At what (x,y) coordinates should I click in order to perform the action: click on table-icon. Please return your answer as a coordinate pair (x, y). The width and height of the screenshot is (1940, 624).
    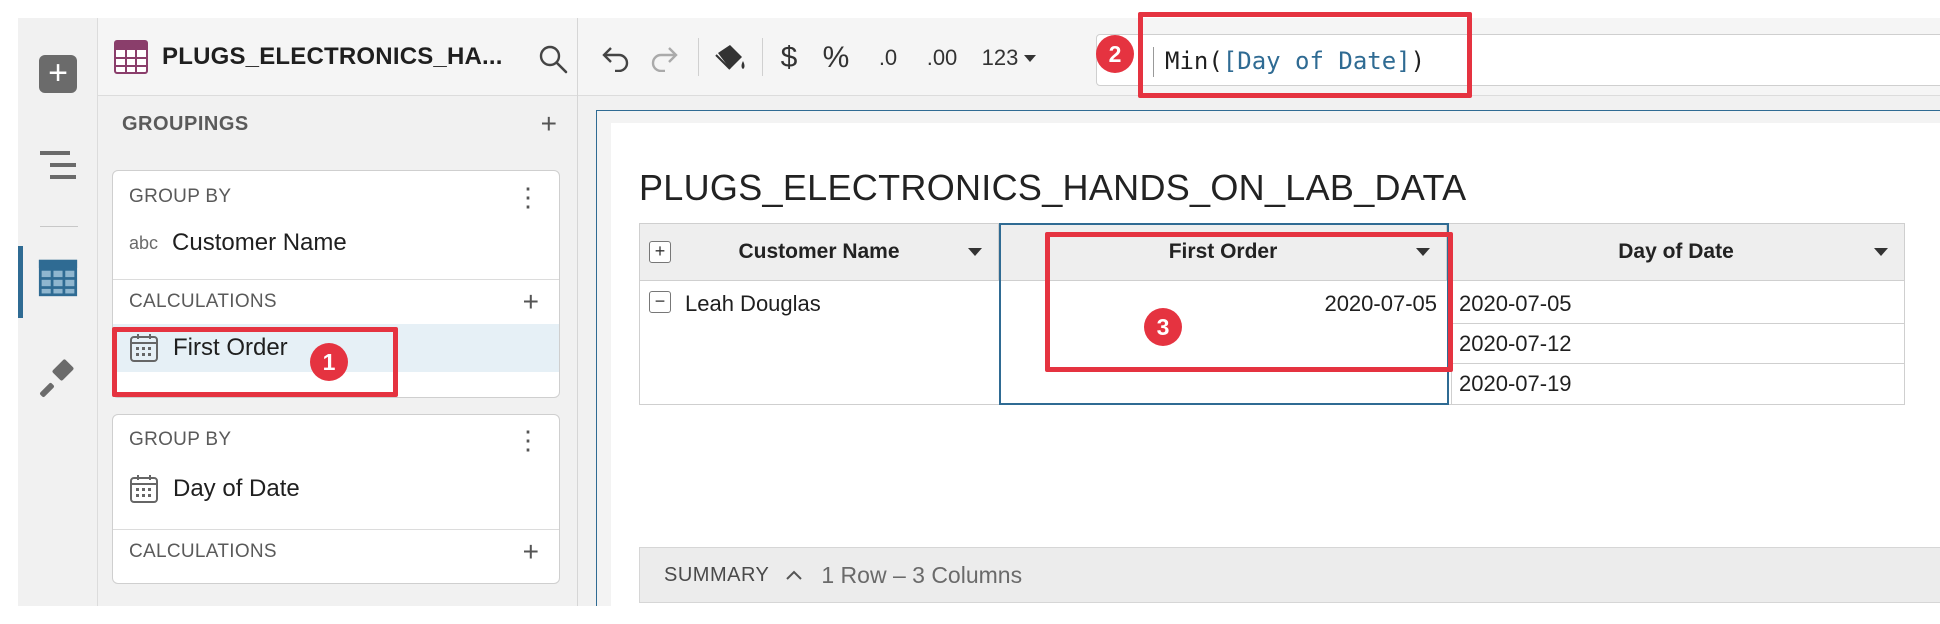
    Looking at the image, I should click on (58, 278).